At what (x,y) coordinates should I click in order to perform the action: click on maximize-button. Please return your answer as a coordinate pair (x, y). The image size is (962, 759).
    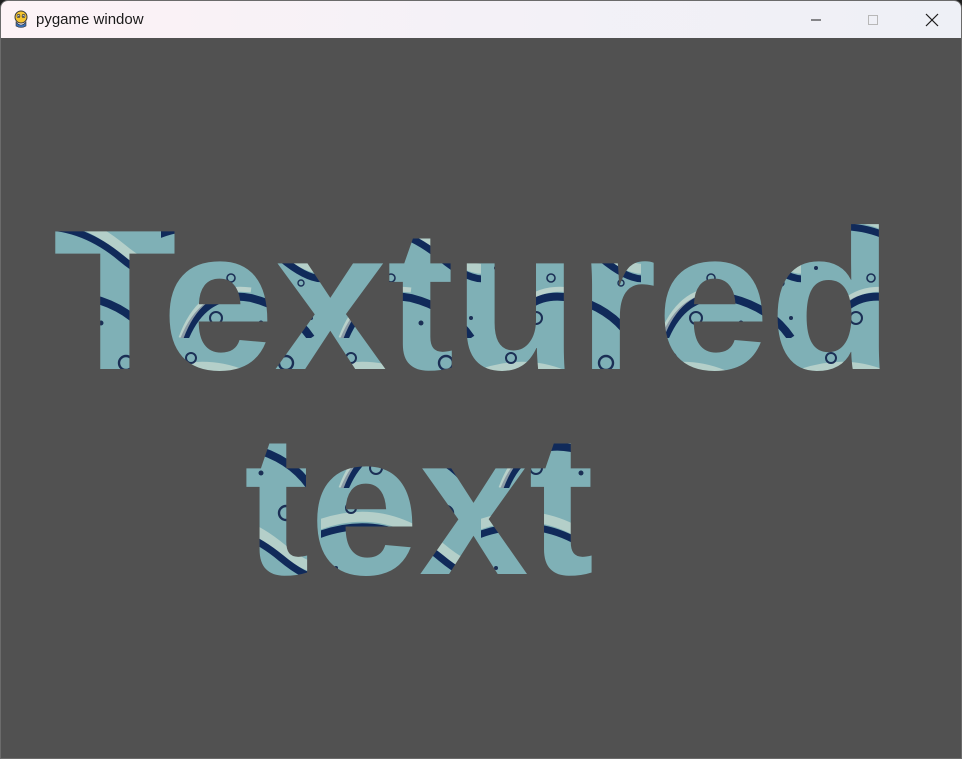
    Looking at the image, I should click on (873, 19).